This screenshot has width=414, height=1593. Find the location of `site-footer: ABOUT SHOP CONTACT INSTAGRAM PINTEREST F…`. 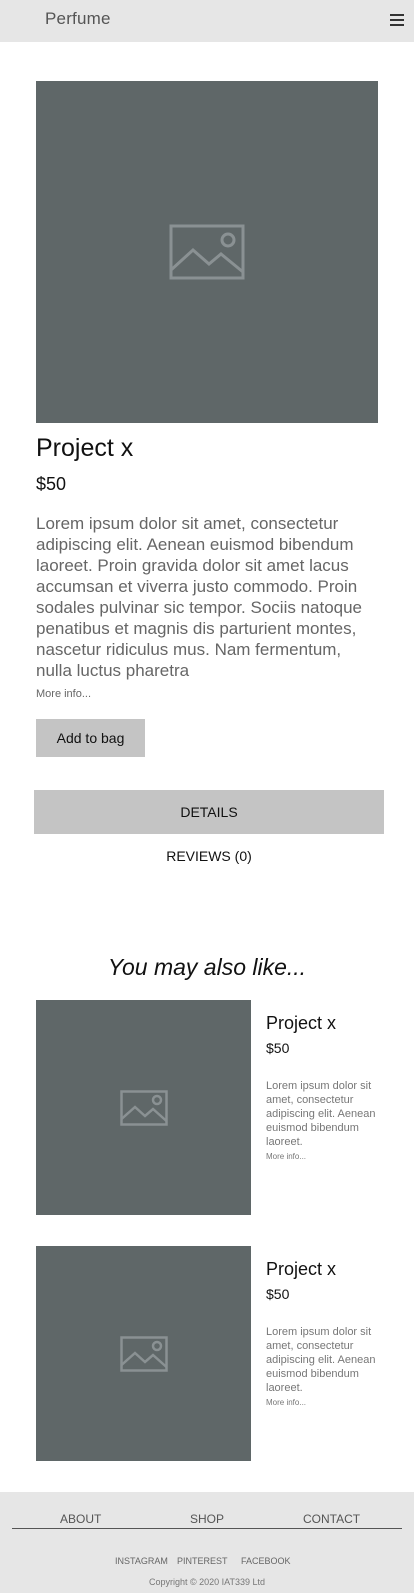

site-footer: ABOUT SHOP CONTACT INSTAGRAM PINTEREST F… is located at coordinates (207, 1542).